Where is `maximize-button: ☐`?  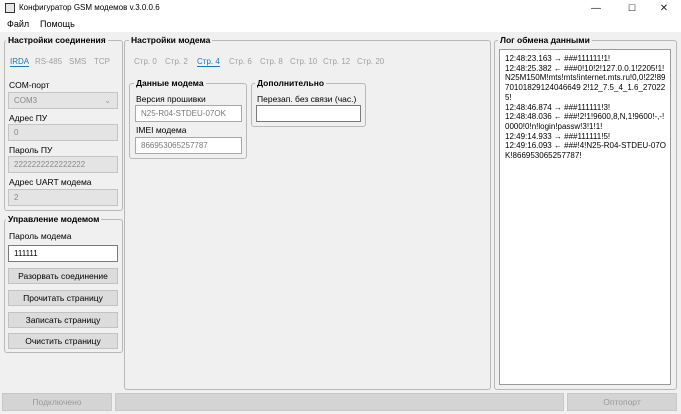 maximize-button: ☐ is located at coordinates (632, 8).